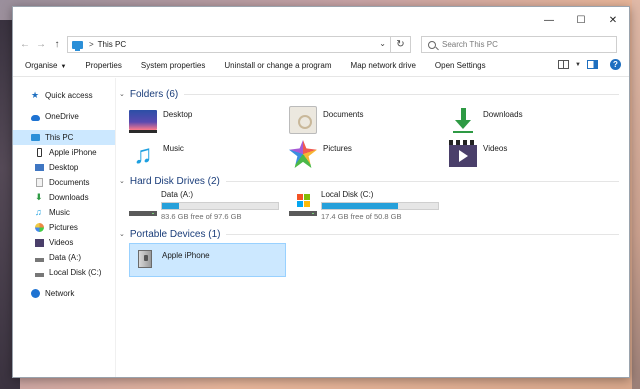 This screenshot has height=389, width=640. I want to click on caret-down-icon: ▼, so click(63, 67).